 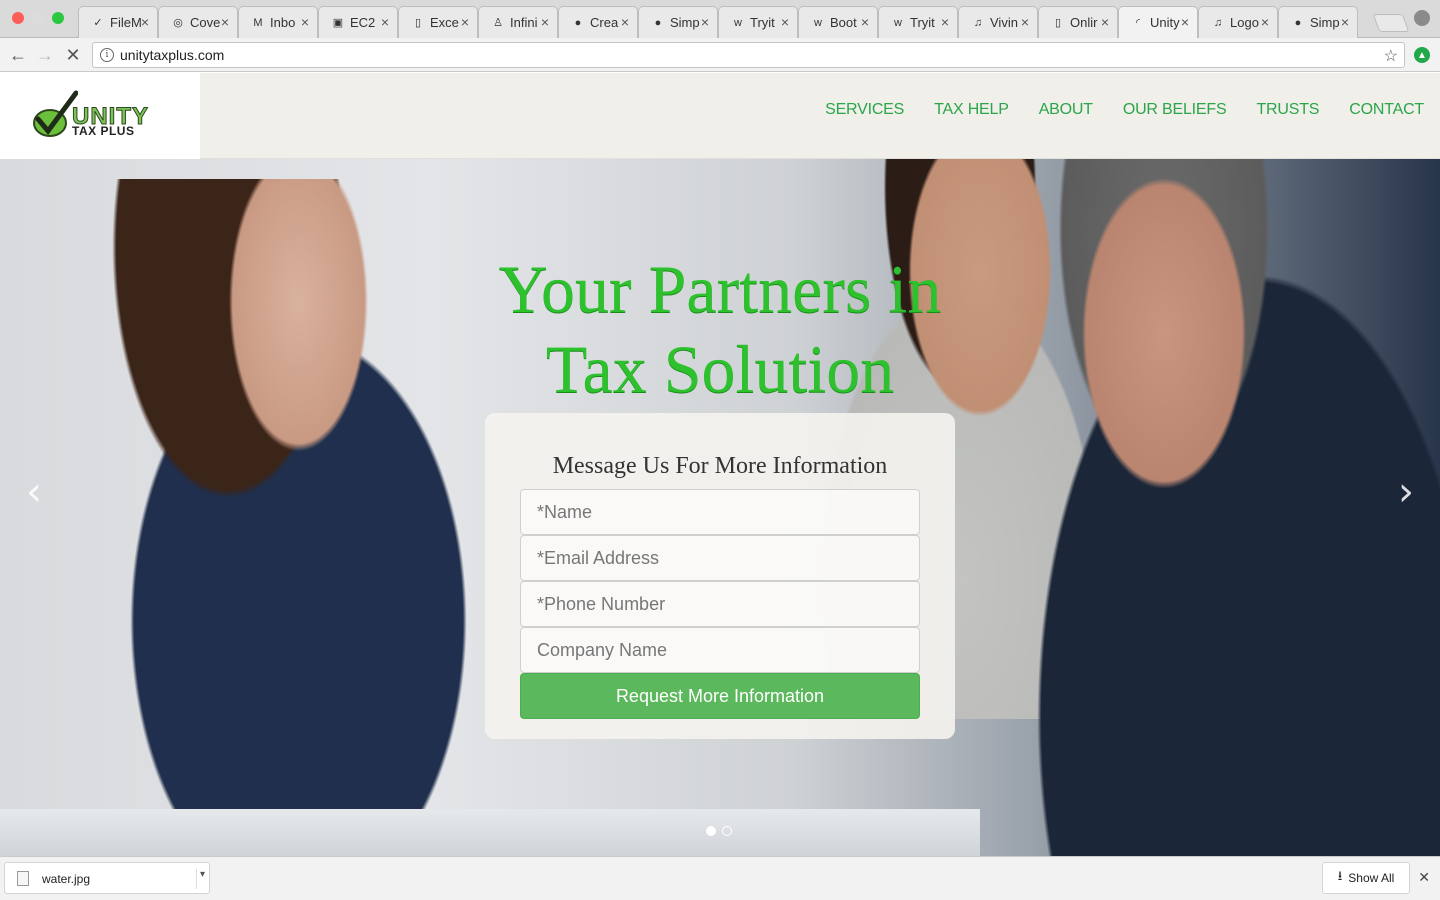 What do you see at coordinates (762, 22) in the screenshot?
I see `tab-title: Tryit` at bounding box center [762, 22].